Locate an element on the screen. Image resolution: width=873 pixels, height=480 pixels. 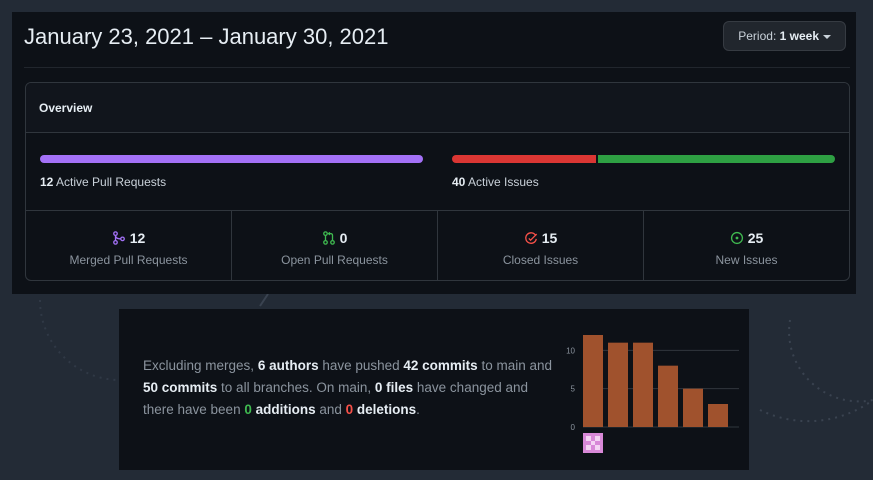
summary-fragment: . is located at coordinates (418, 409).